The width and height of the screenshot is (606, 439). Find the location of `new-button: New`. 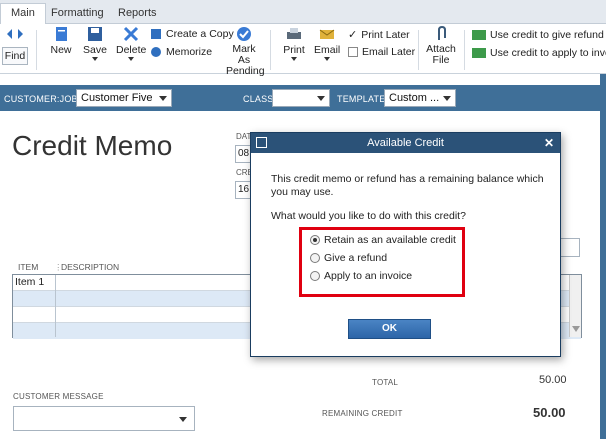

new-button: New is located at coordinates (61, 41).